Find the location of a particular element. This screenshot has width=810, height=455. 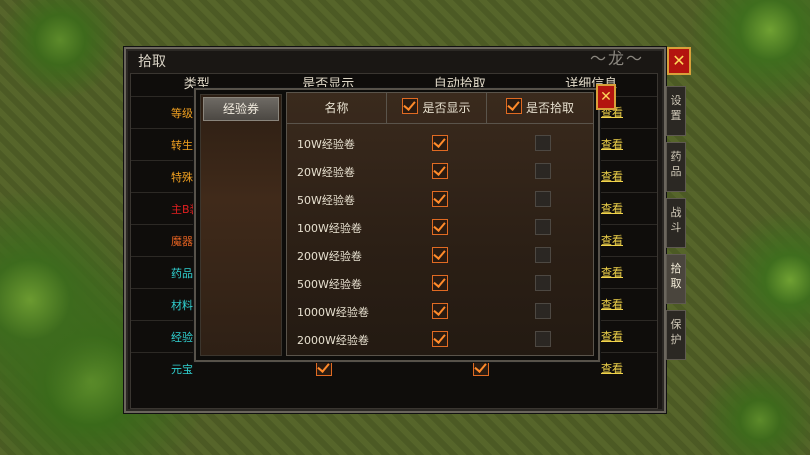

popup-table-header: 名称 是否显示 是否拾取 is located at coordinates (440, 108).